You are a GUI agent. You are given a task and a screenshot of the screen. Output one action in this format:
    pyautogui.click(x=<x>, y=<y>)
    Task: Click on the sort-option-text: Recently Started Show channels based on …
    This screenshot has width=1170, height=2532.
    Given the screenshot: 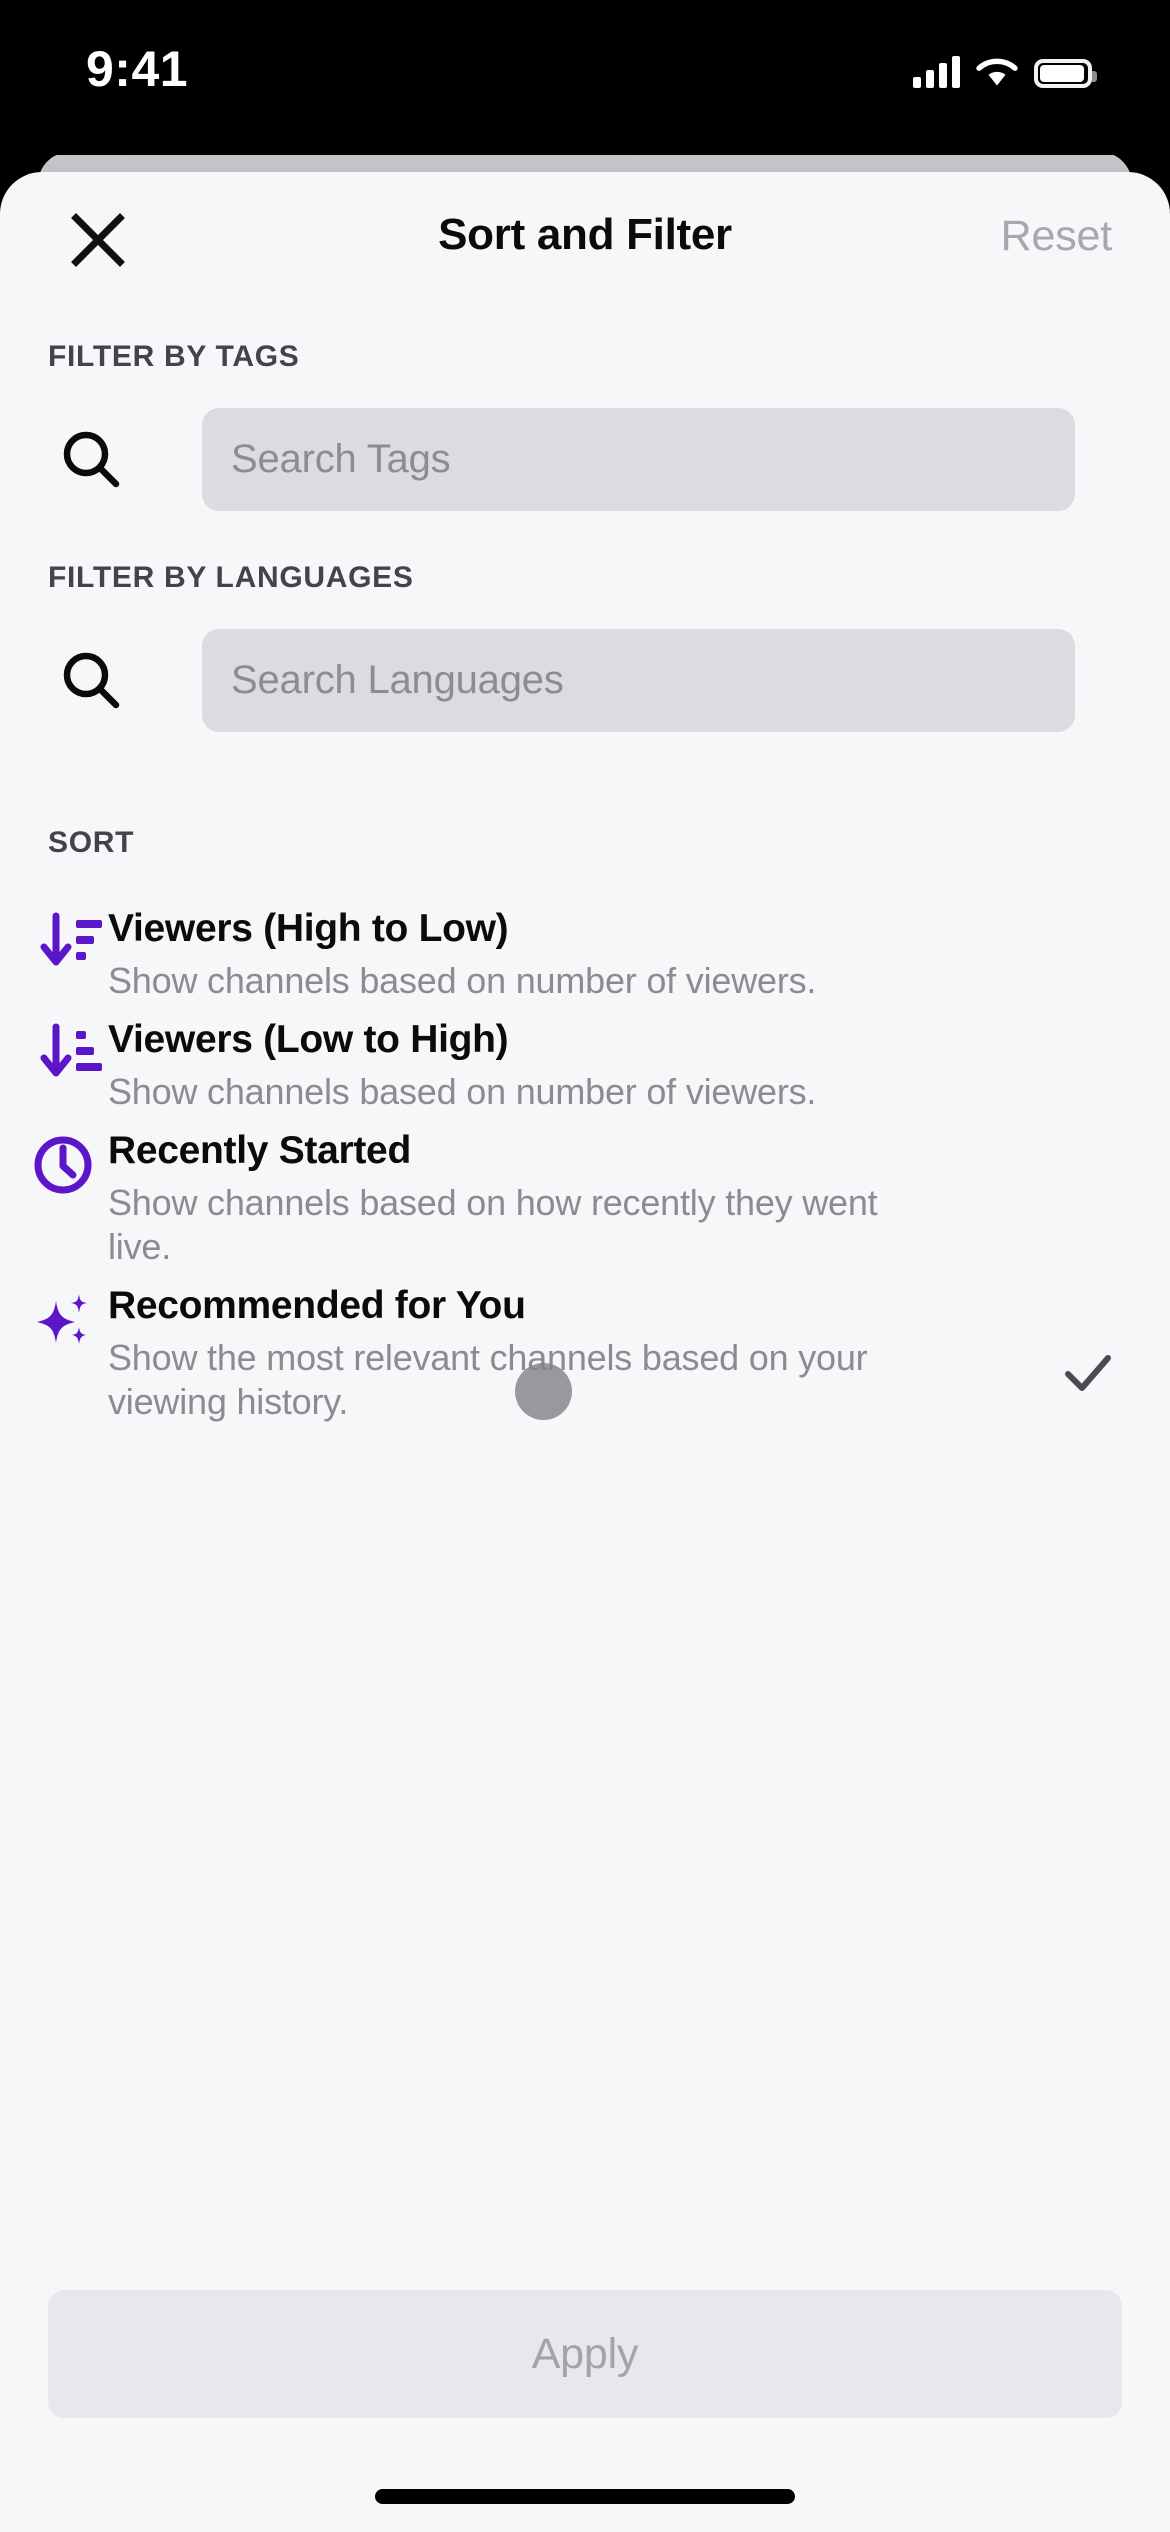 What is the action you would take?
    pyautogui.click(x=616, y=1198)
    